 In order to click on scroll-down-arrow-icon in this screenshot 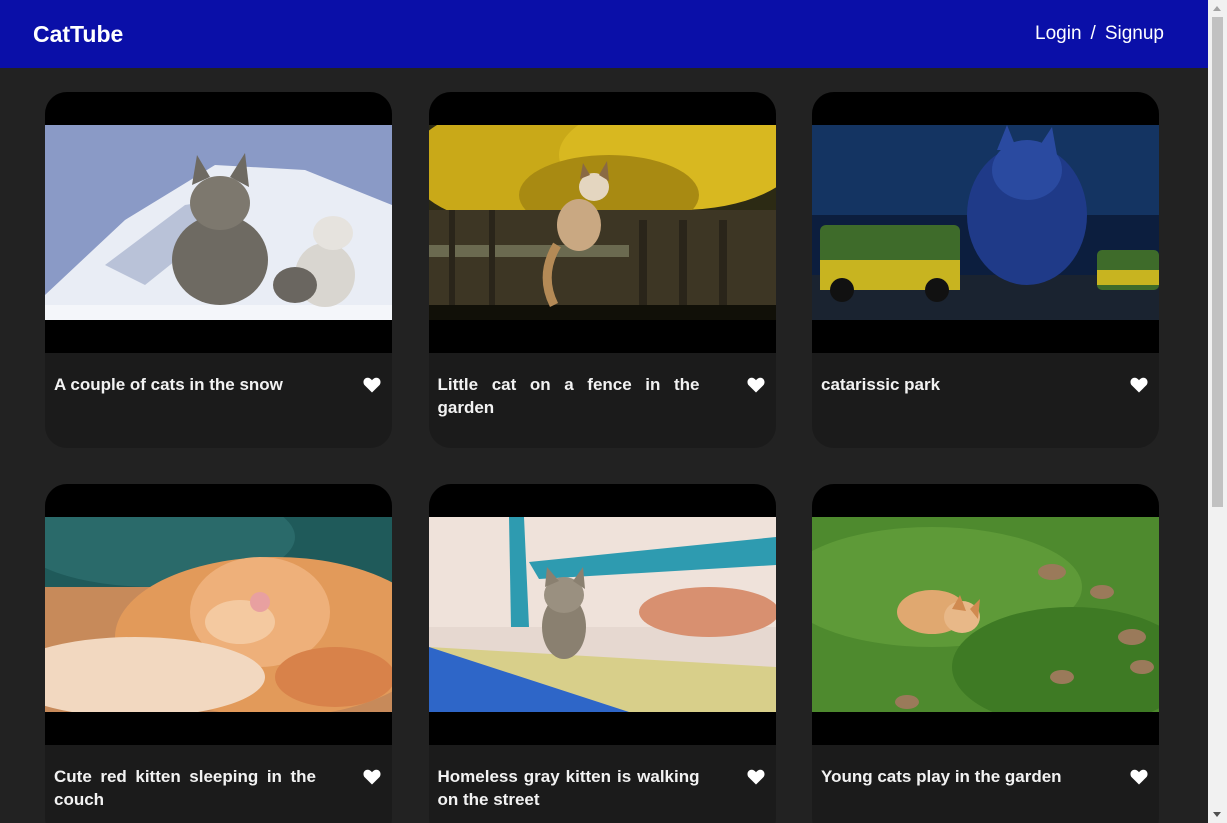, I will do `click(1217, 814)`.